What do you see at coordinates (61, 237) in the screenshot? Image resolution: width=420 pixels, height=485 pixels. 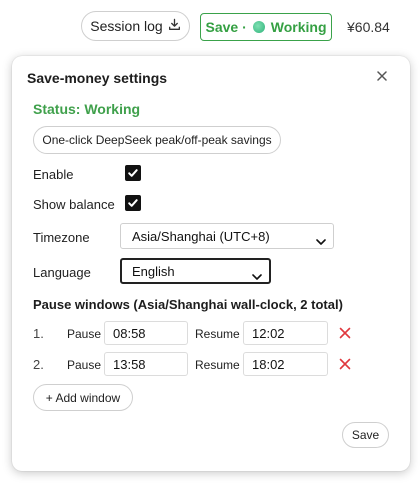 I see `timezone-label: Timezone` at bounding box center [61, 237].